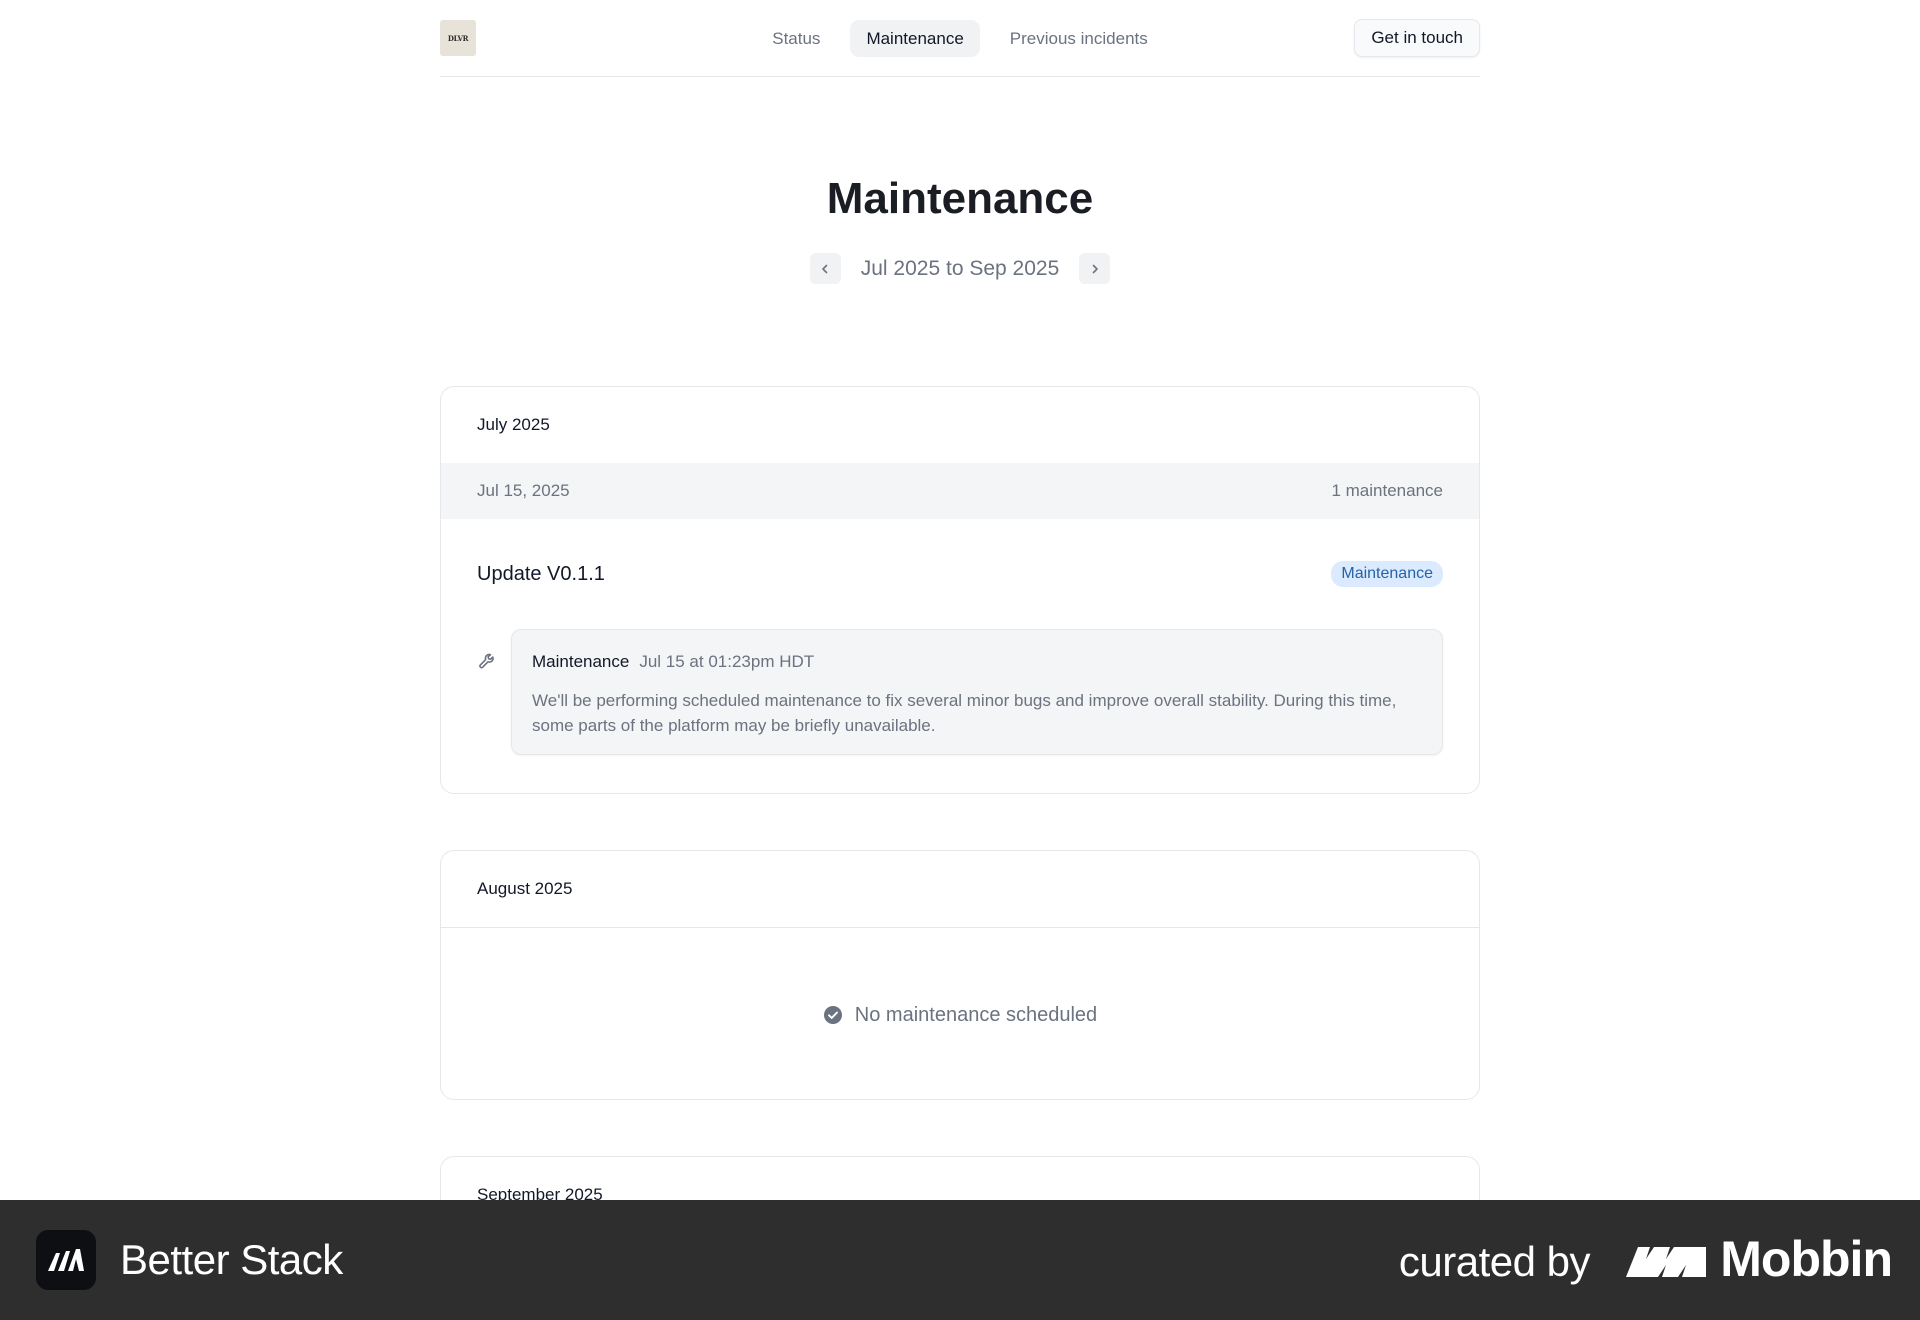 The width and height of the screenshot is (1920, 1320). What do you see at coordinates (513, 424) in the screenshot?
I see `month-heading: July 2025` at bounding box center [513, 424].